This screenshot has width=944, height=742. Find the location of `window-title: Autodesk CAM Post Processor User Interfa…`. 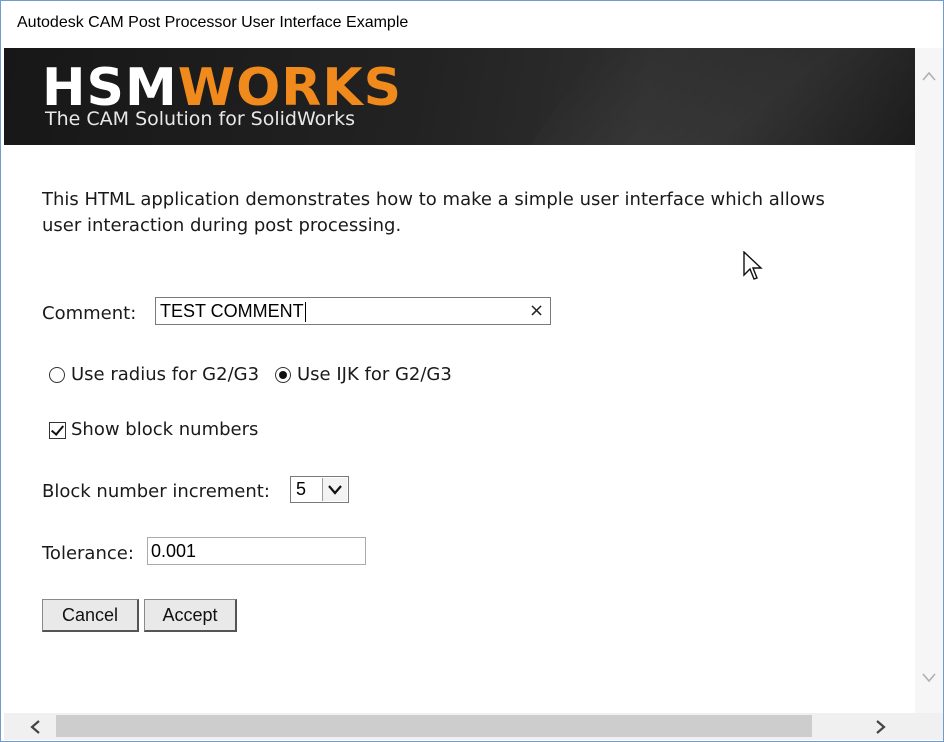

window-title: Autodesk CAM Post Processor User Interfa… is located at coordinates (213, 22).